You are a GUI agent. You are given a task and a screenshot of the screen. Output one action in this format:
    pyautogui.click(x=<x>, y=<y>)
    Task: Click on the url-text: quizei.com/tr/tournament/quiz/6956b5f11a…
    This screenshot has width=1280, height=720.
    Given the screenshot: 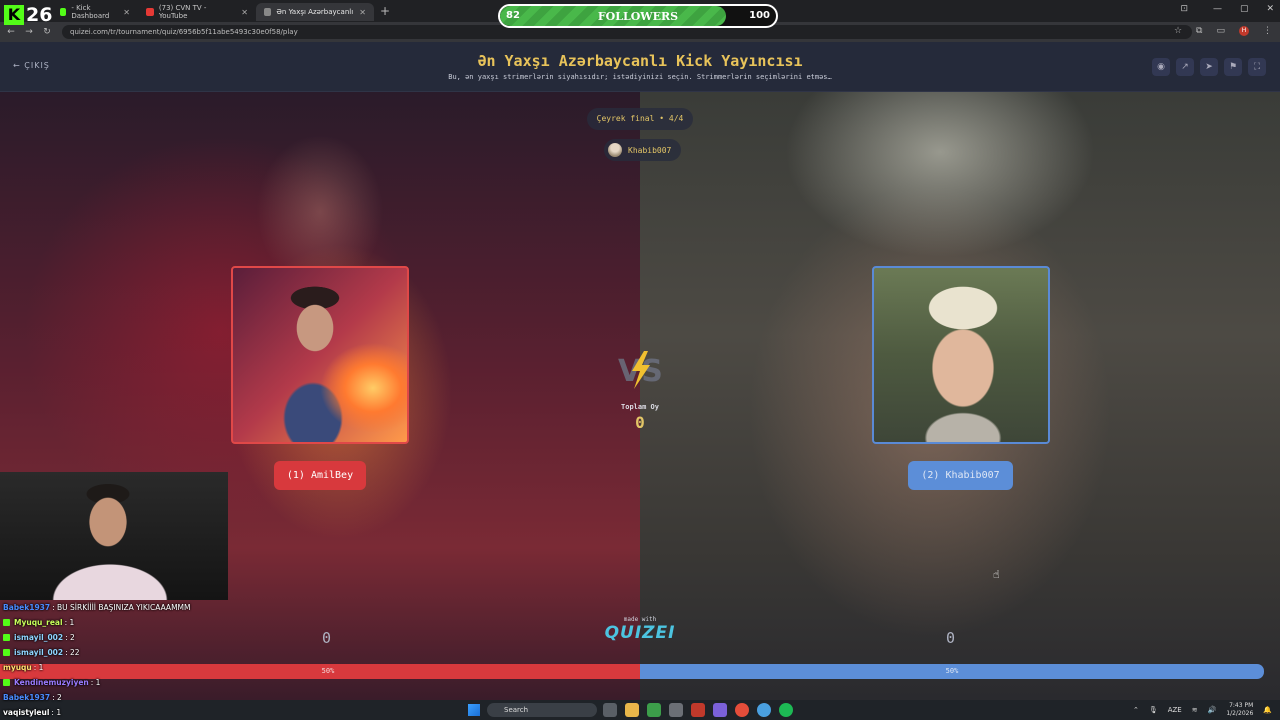 What is the action you would take?
    pyautogui.click(x=184, y=32)
    